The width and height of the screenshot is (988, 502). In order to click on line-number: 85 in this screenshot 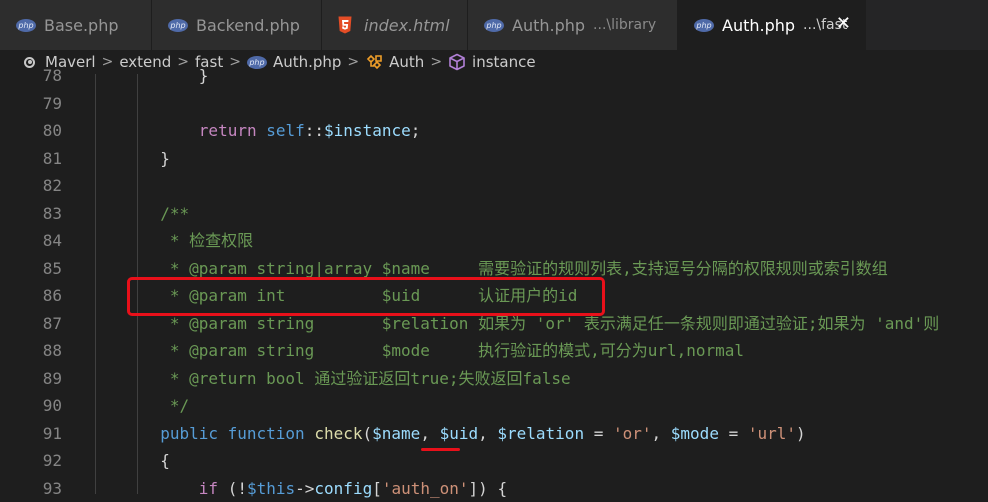, I will do `click(31, 269)`.